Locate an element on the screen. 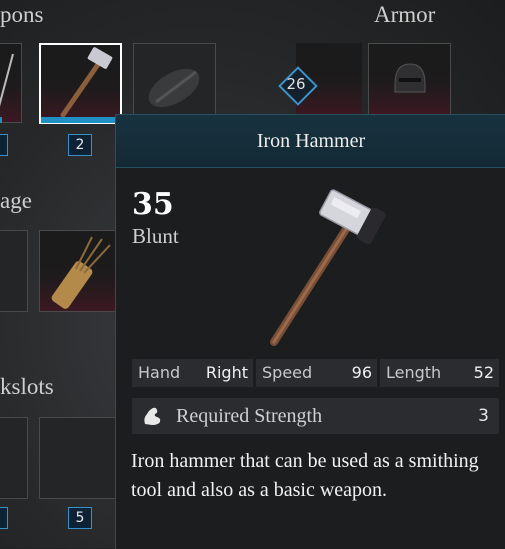 Image resolution: width=505 pixels, height=549 pixels. required-strength-value: 3 is located at coordinates (483, 416).